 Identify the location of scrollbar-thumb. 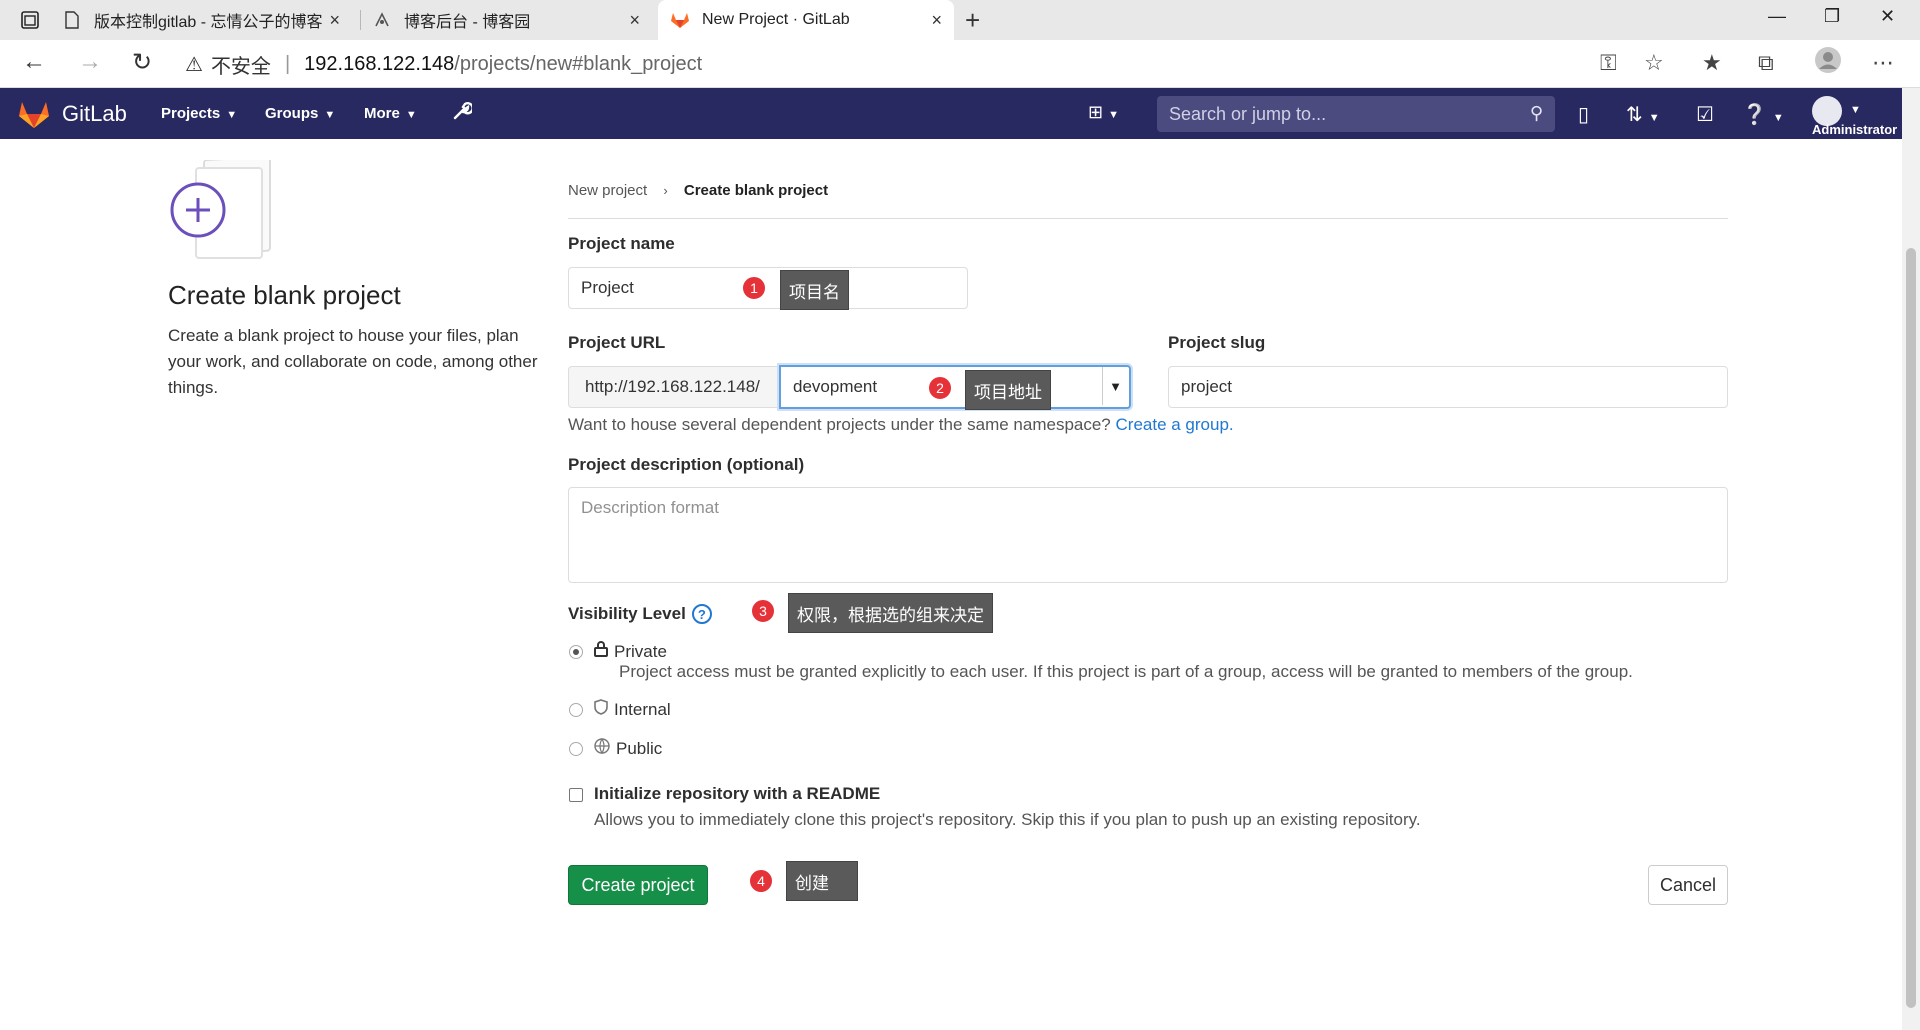
(1911, 628).